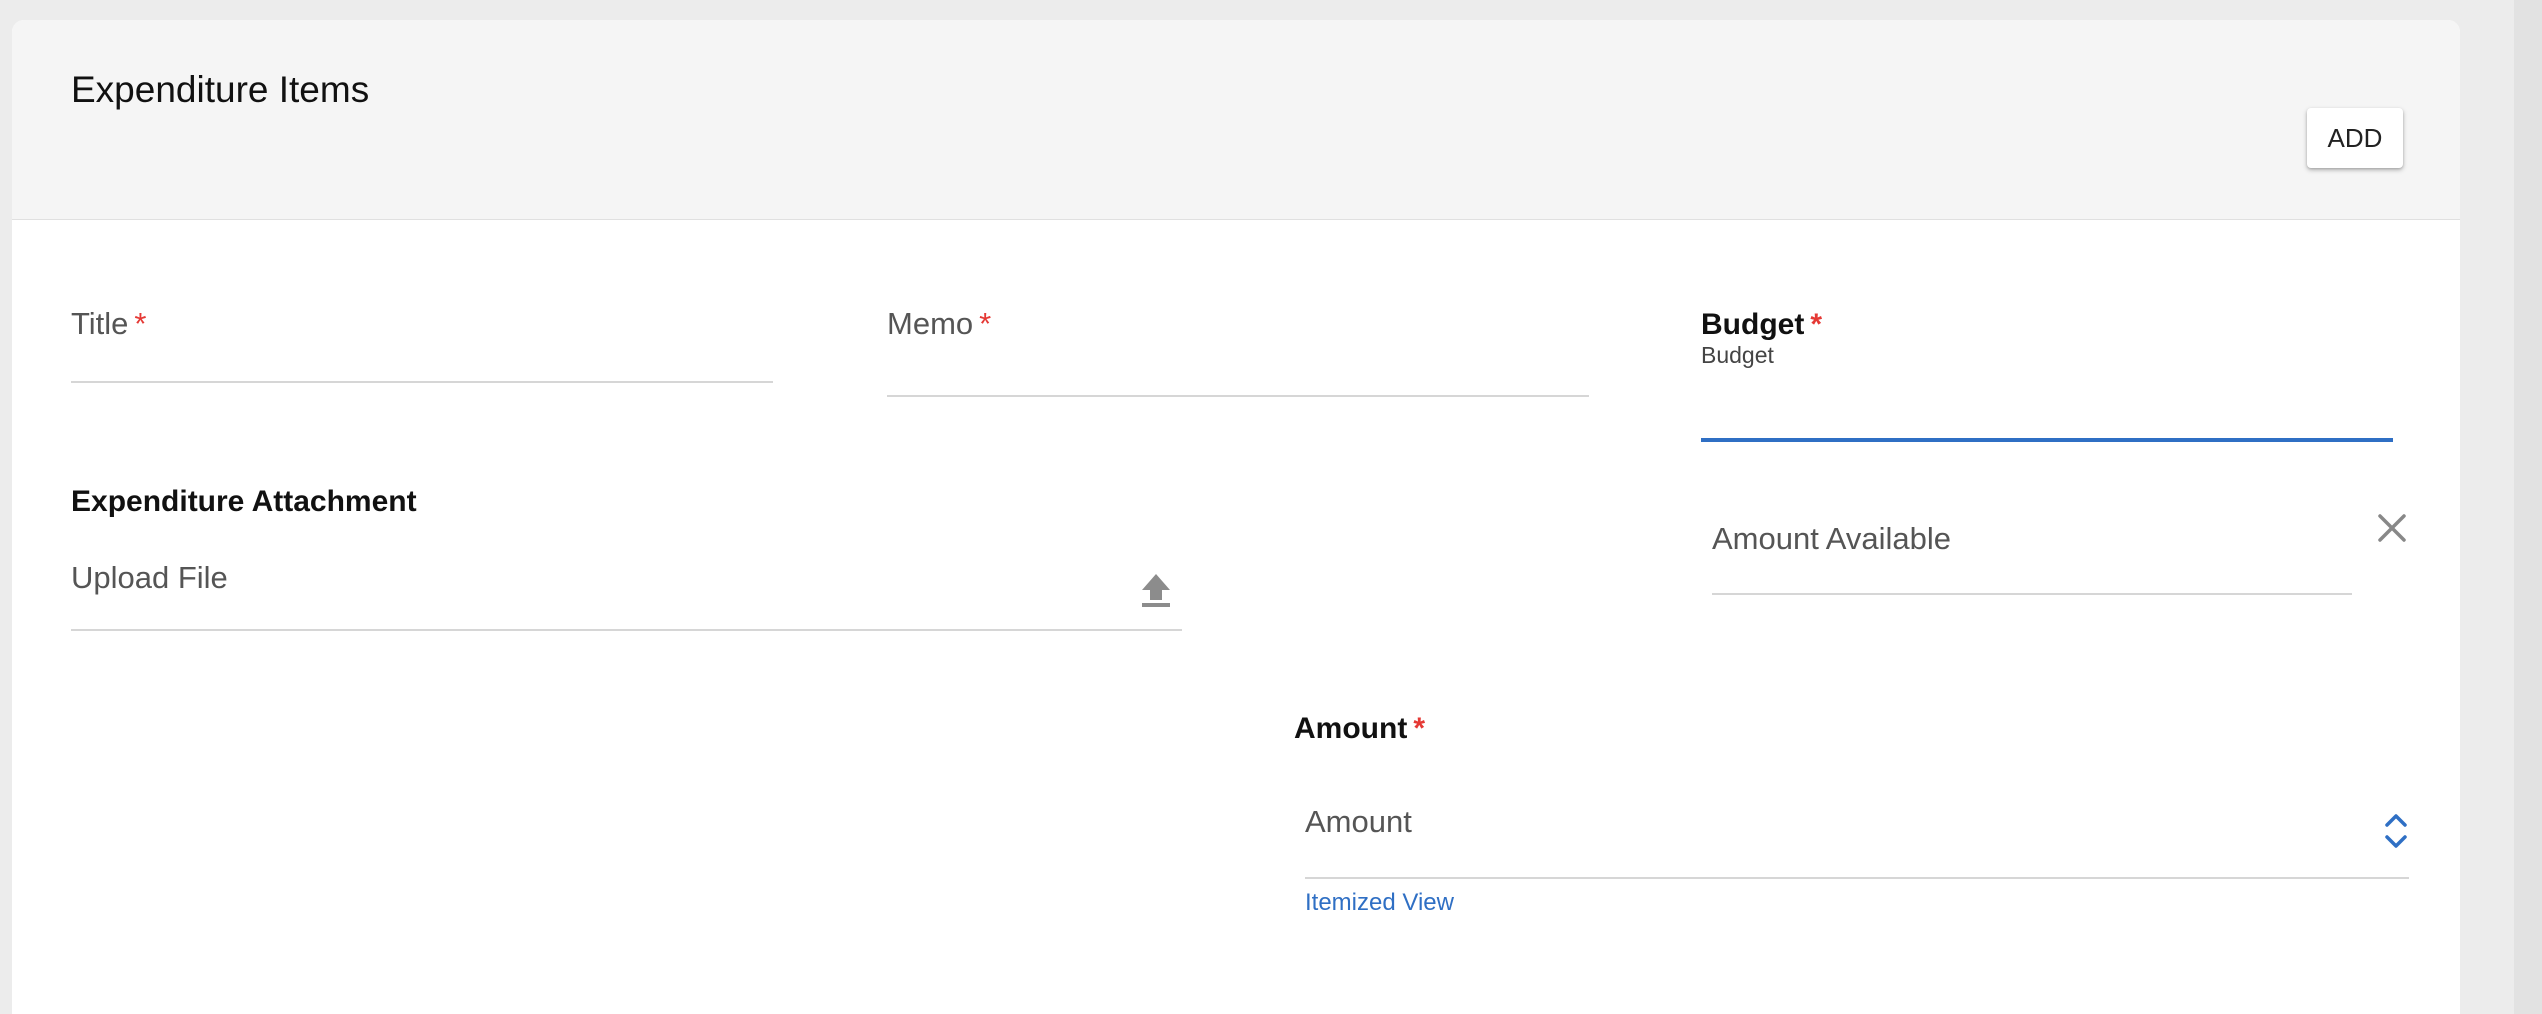  I want to click on title-label-text: Title, so click(100, 323).